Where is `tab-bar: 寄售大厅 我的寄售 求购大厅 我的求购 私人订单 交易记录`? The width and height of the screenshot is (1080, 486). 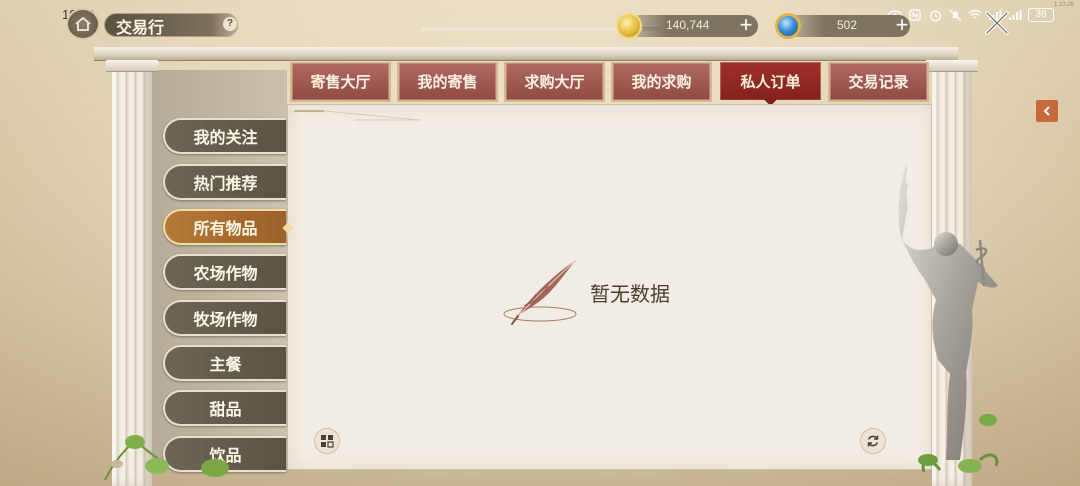
tab-bar: 寄售大厅 我的寄售 求购大厅 我的求购 私人订单 交易记录 is located at coordinates (610, 84).